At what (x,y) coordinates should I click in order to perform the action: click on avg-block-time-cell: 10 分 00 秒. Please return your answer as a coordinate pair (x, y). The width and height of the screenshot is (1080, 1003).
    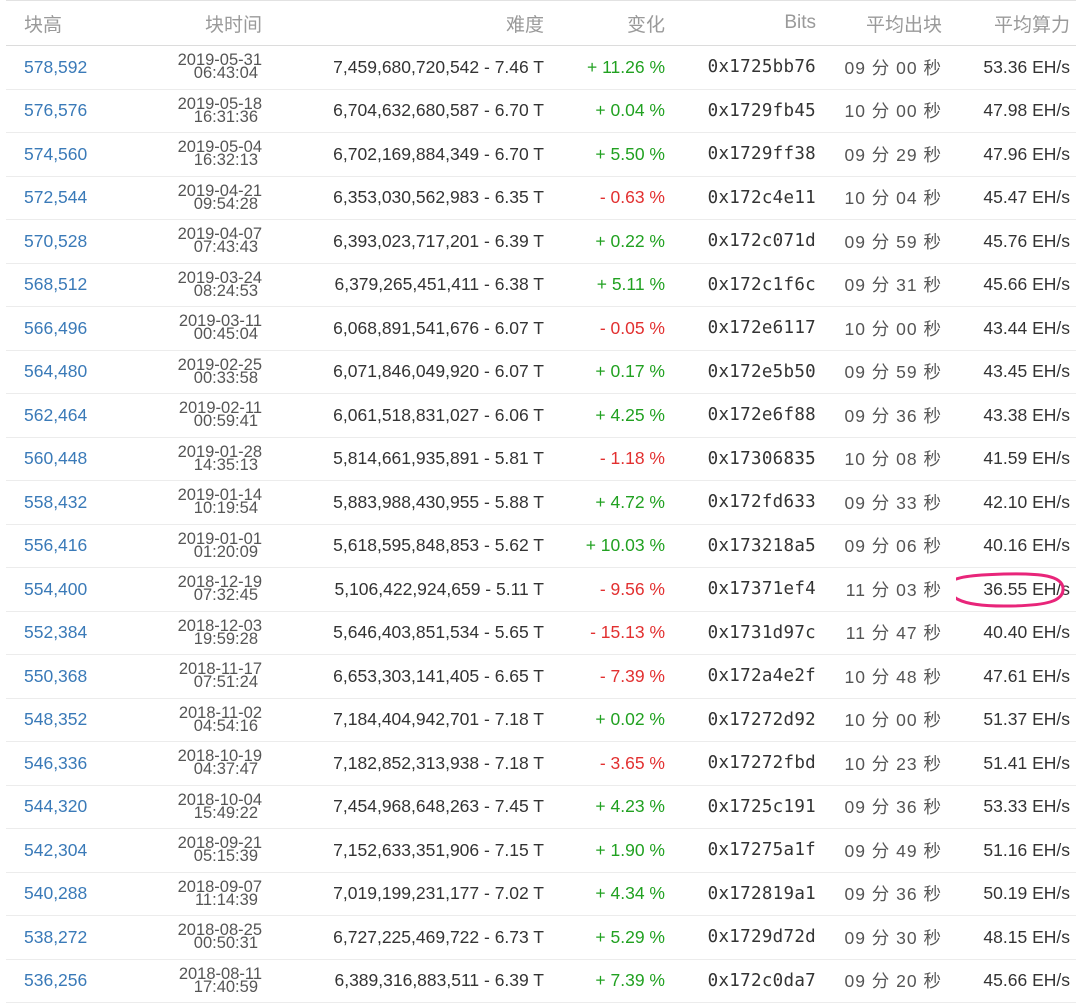
    Looking at the image, I should click on (891, 328).